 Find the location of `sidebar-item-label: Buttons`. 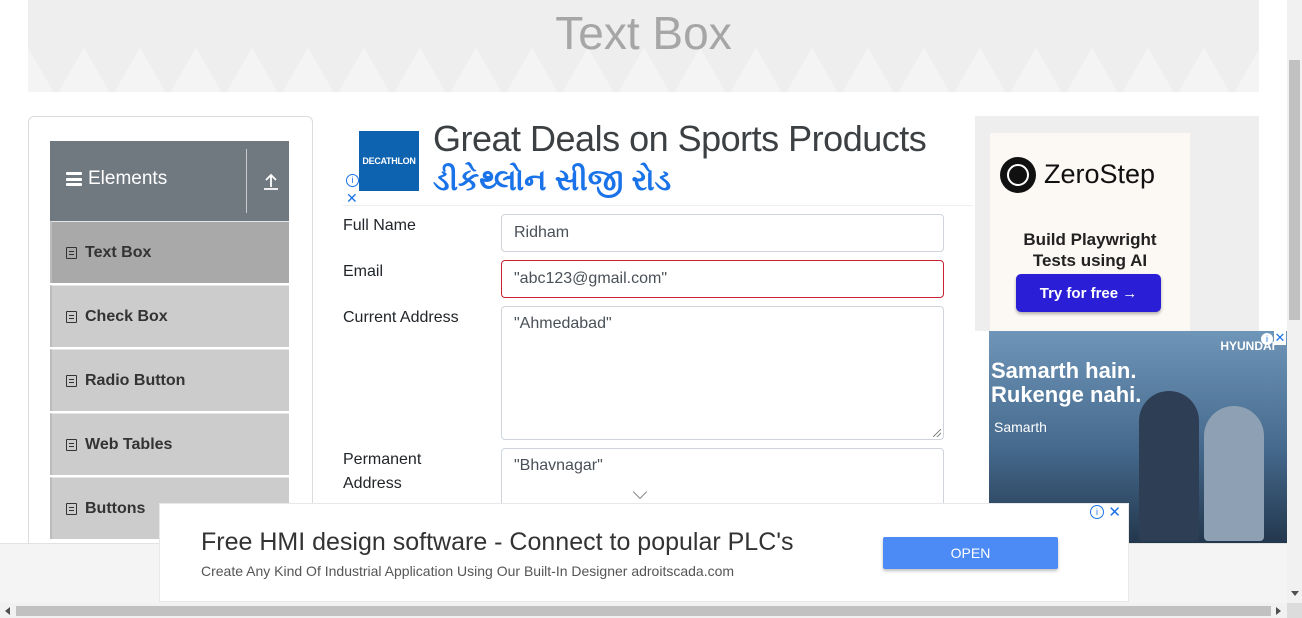

sidebar-item-label: Buttons is located at coordinates (115, 508).